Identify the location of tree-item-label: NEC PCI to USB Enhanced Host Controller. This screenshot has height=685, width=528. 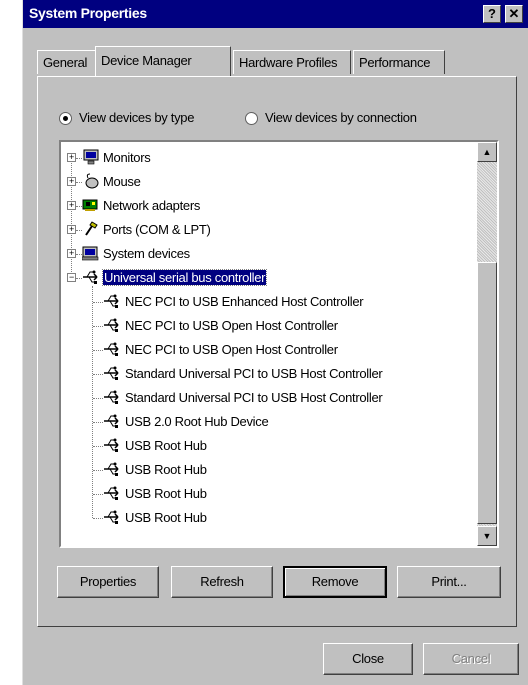
(244, 301).